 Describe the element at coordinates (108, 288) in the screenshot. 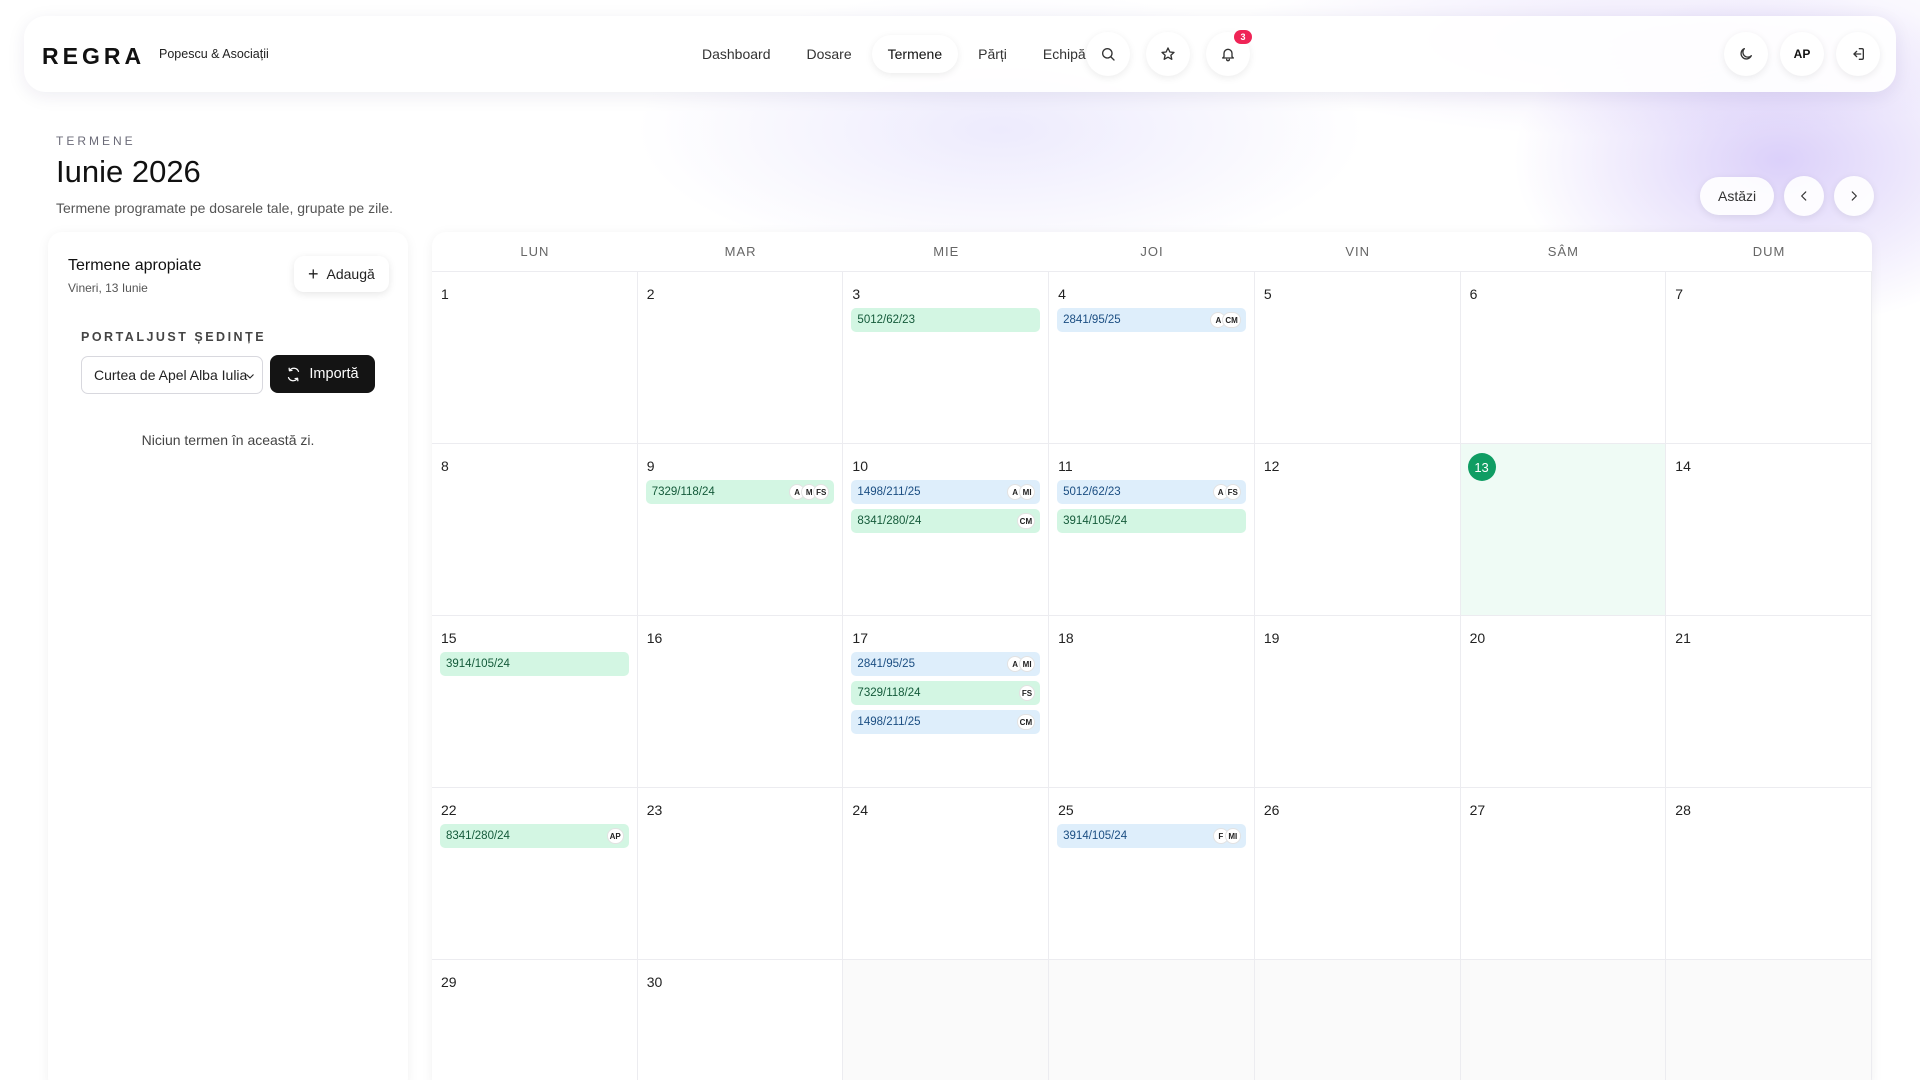

I see `selected-date: Vineri, 13 Iunie` at that location.